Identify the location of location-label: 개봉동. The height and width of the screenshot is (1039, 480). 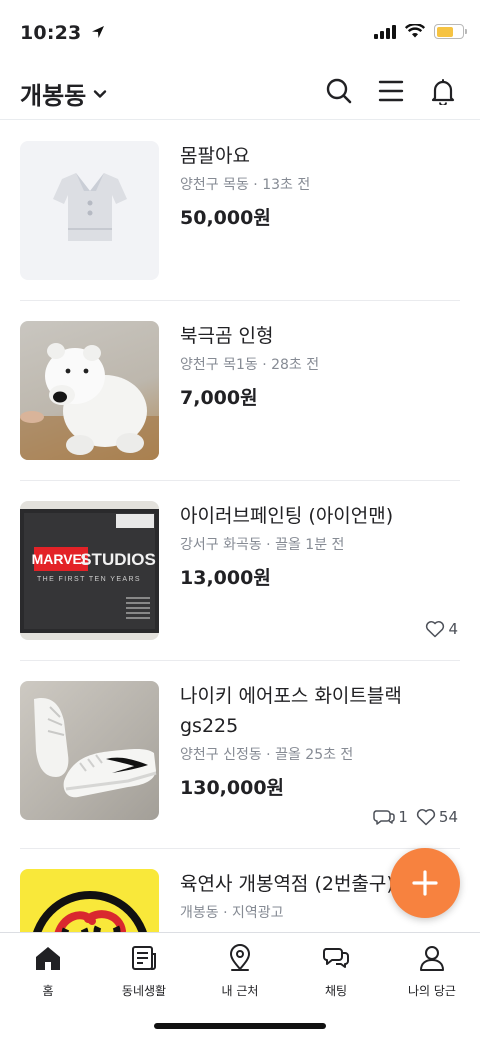
(53, 96).